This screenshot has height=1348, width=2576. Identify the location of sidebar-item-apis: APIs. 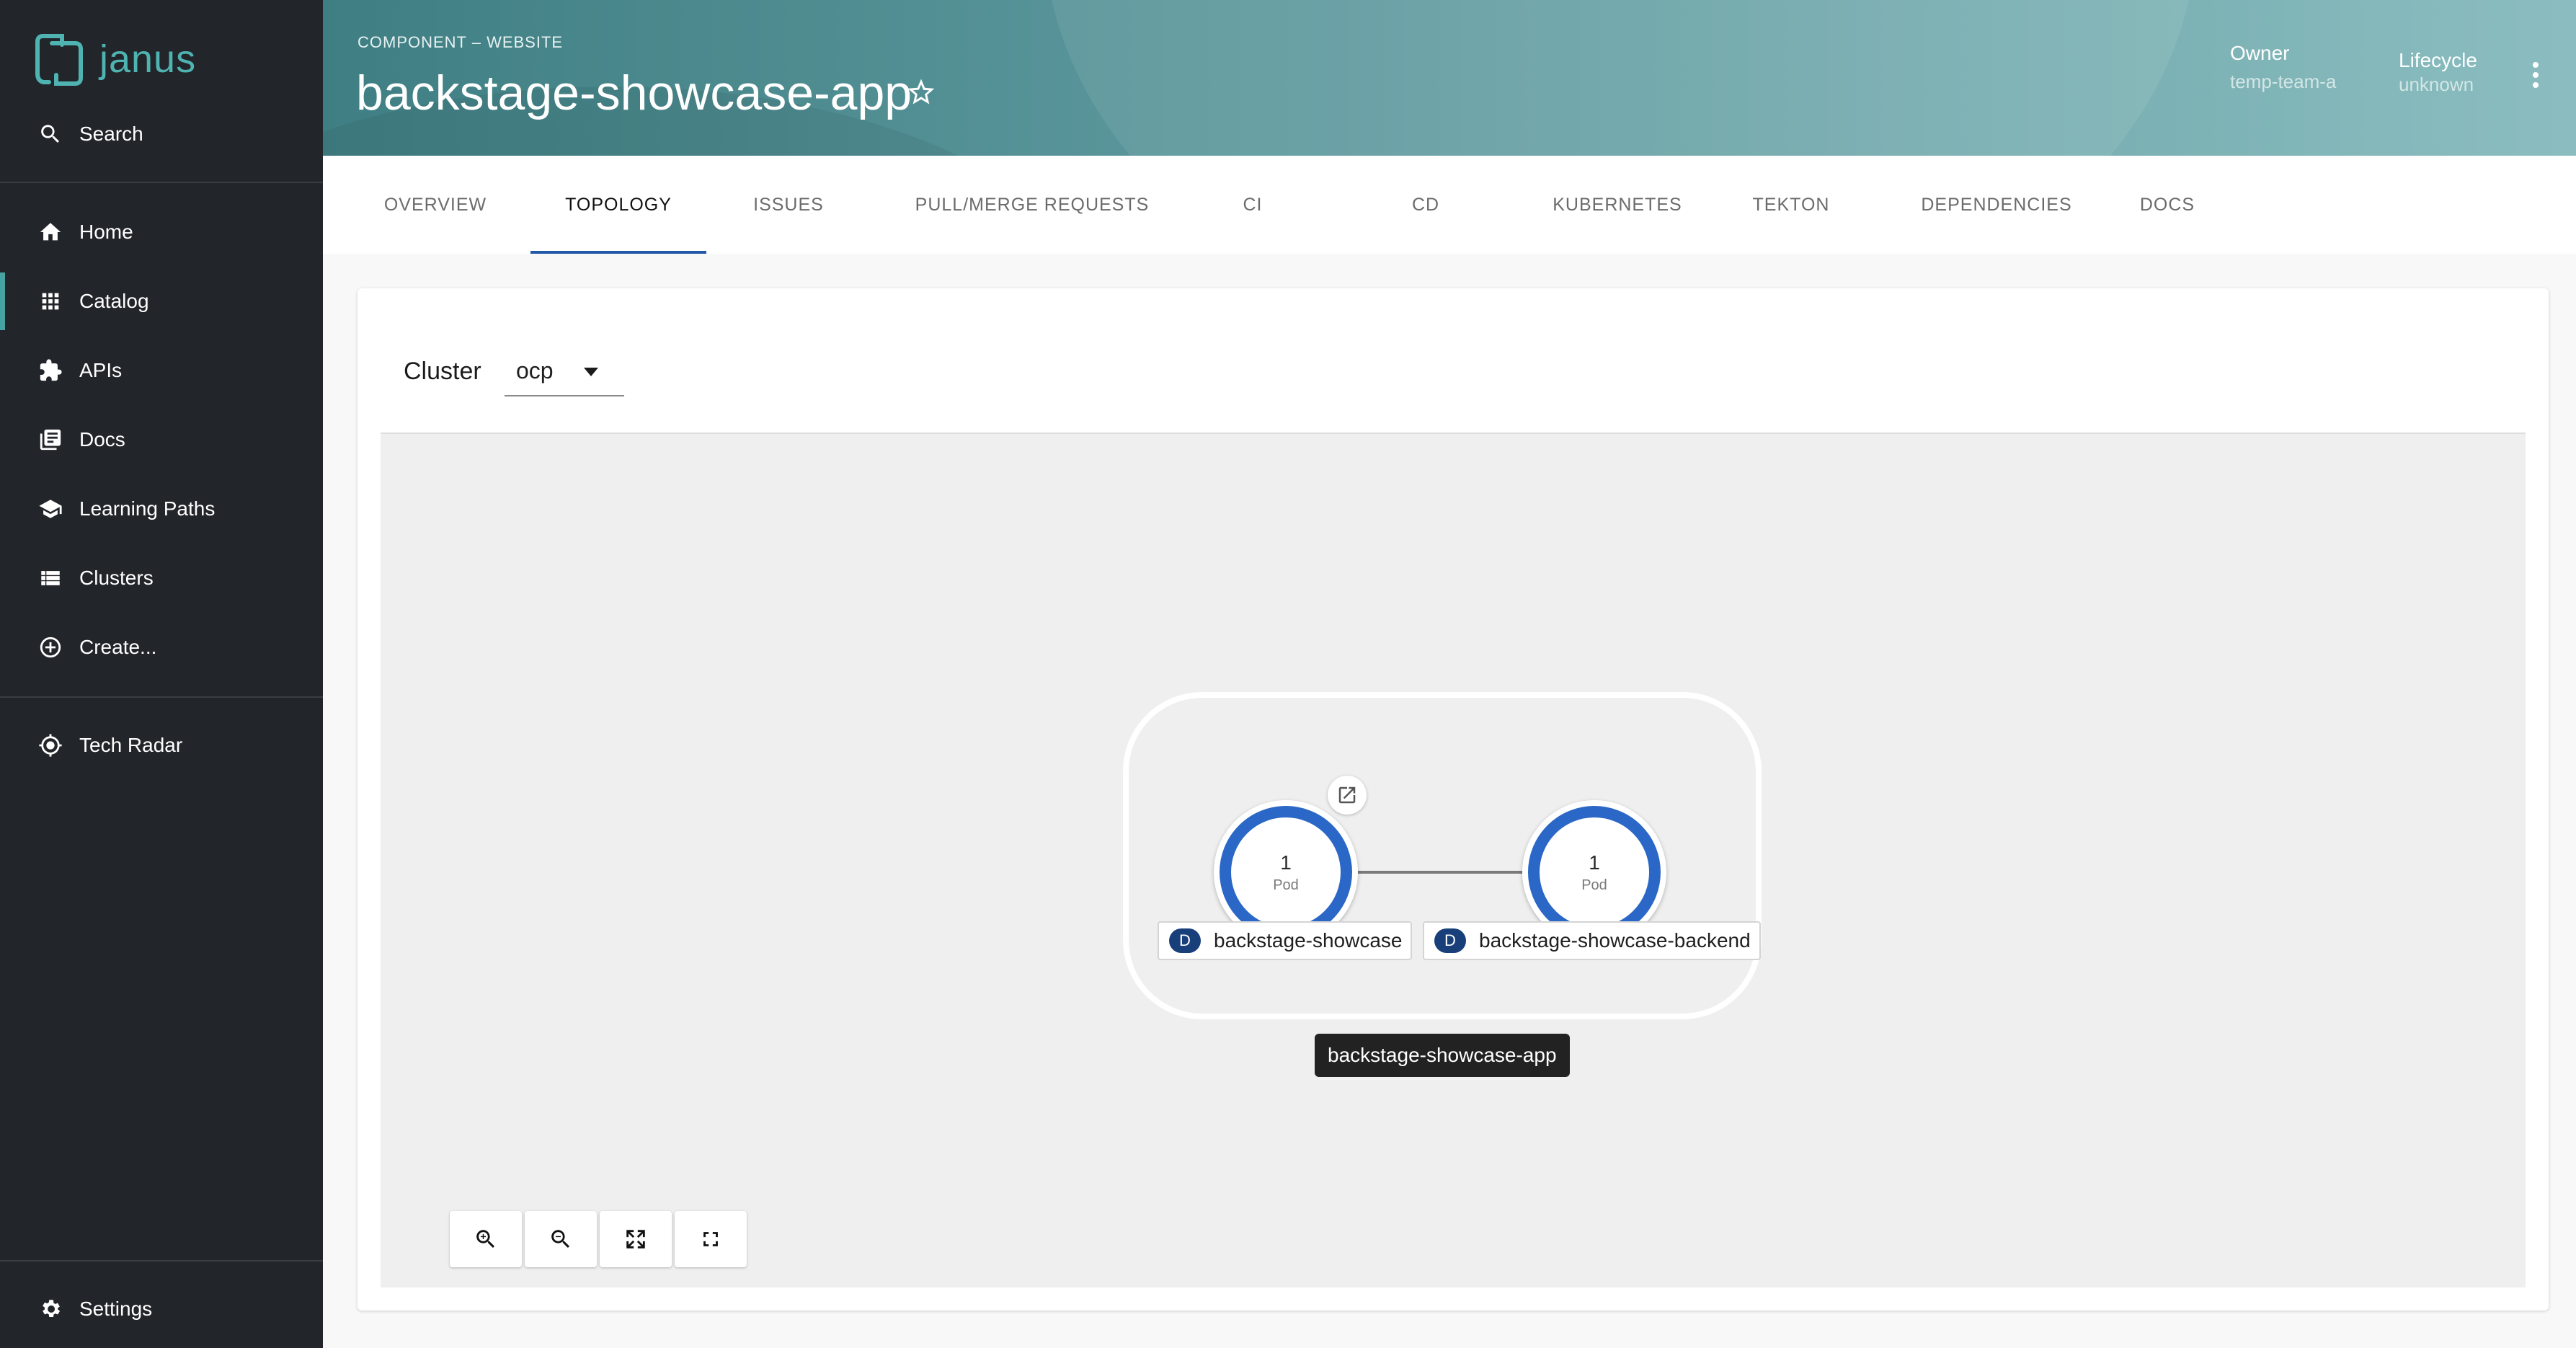
(161, 371).